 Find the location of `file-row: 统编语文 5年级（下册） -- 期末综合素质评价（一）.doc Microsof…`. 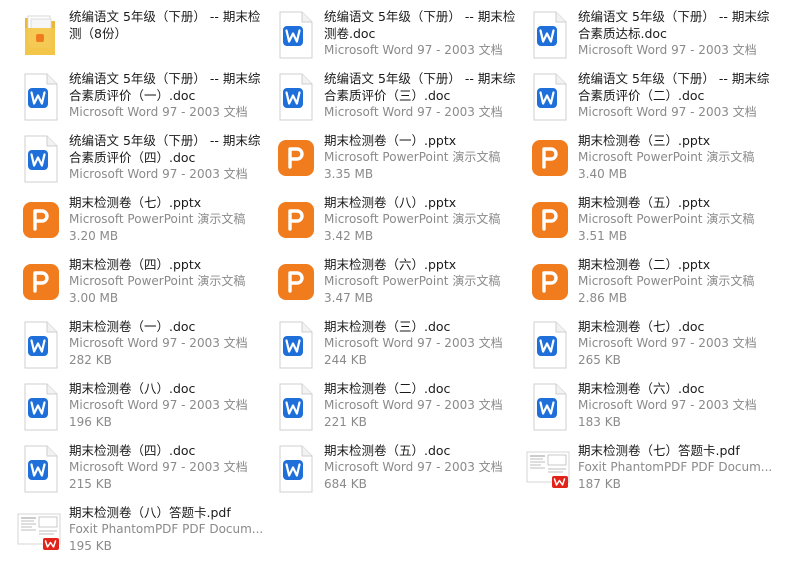

file-row: 统编语文 5年级（下册） -- 期末综合素质评价（一）.doc Microsof… is located at coordinates (399, 99).